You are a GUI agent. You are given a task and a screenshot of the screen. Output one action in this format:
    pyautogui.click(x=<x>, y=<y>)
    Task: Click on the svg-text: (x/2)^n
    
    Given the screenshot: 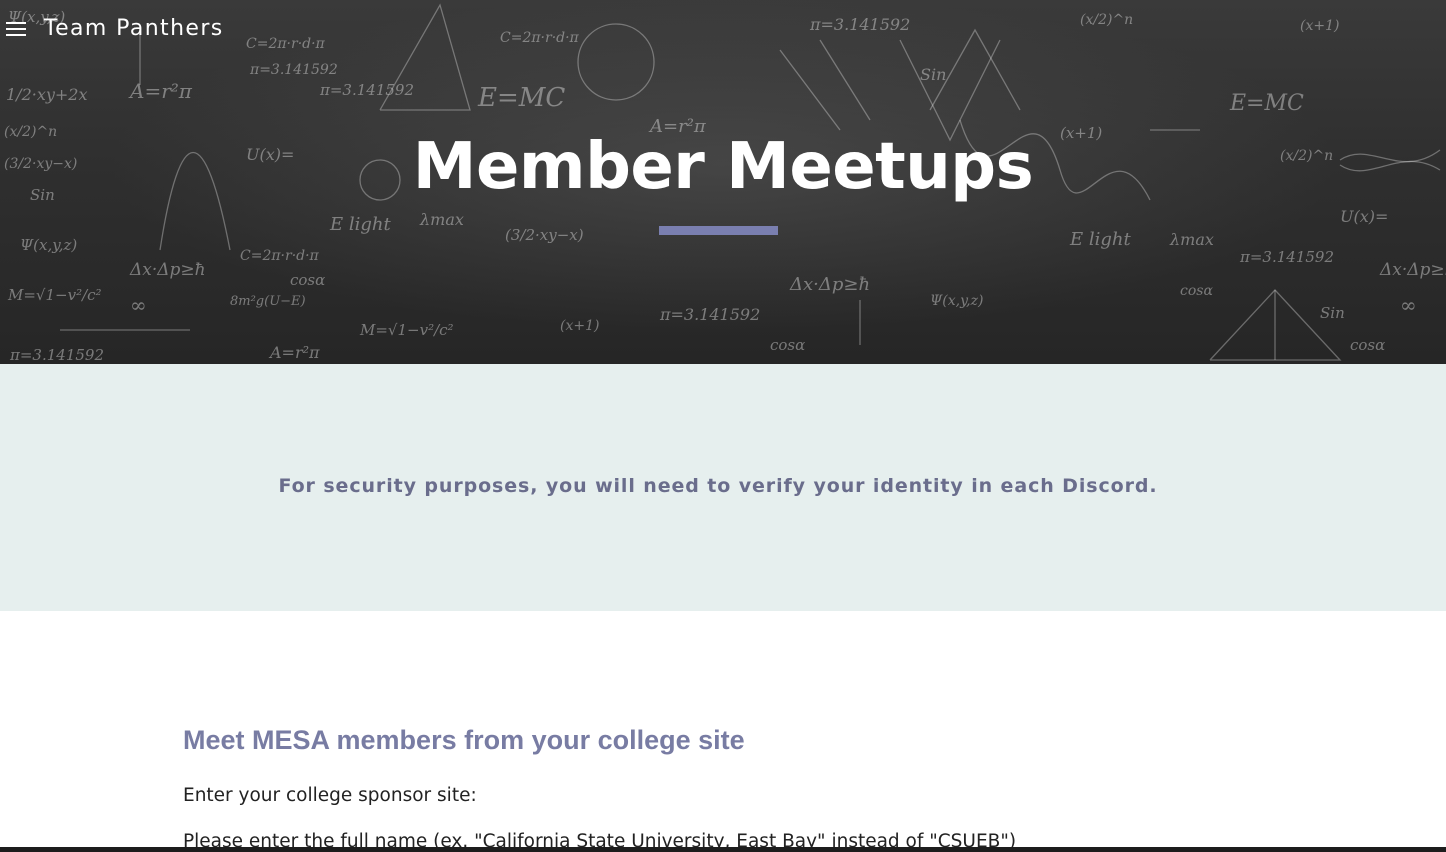 What is the action you would take?
    pyautogui.click(x=1106, y=20)
    